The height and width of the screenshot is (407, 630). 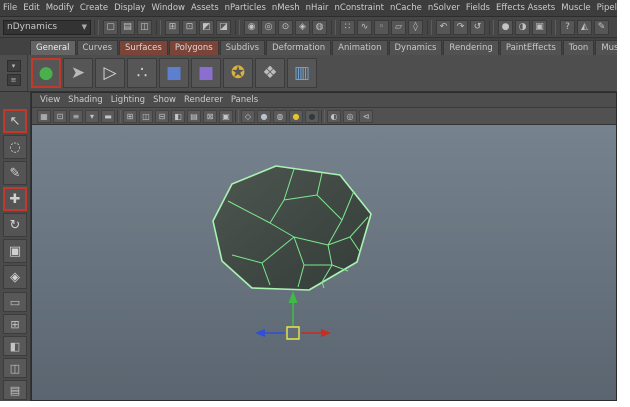 What do you see at coordinates (415, 47) in the screenshot?
I see `shelf-tab: Dynamics` at bounding box center [415, 47].